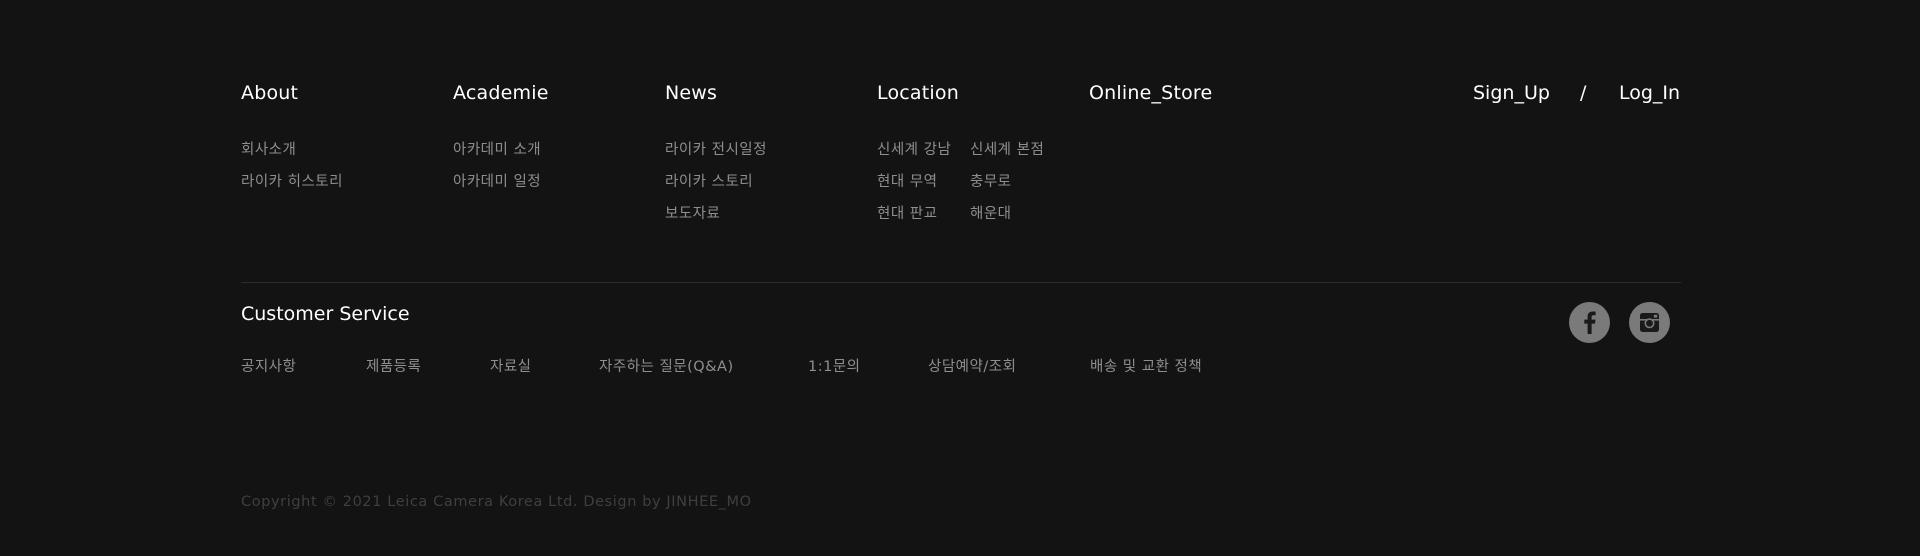 This screenshot has width=1920, height=556. What do you see at coordinates (325, 314) in the screenshot?
I see `customer-service-title: Customer Service` at bounding box center [325, 314].